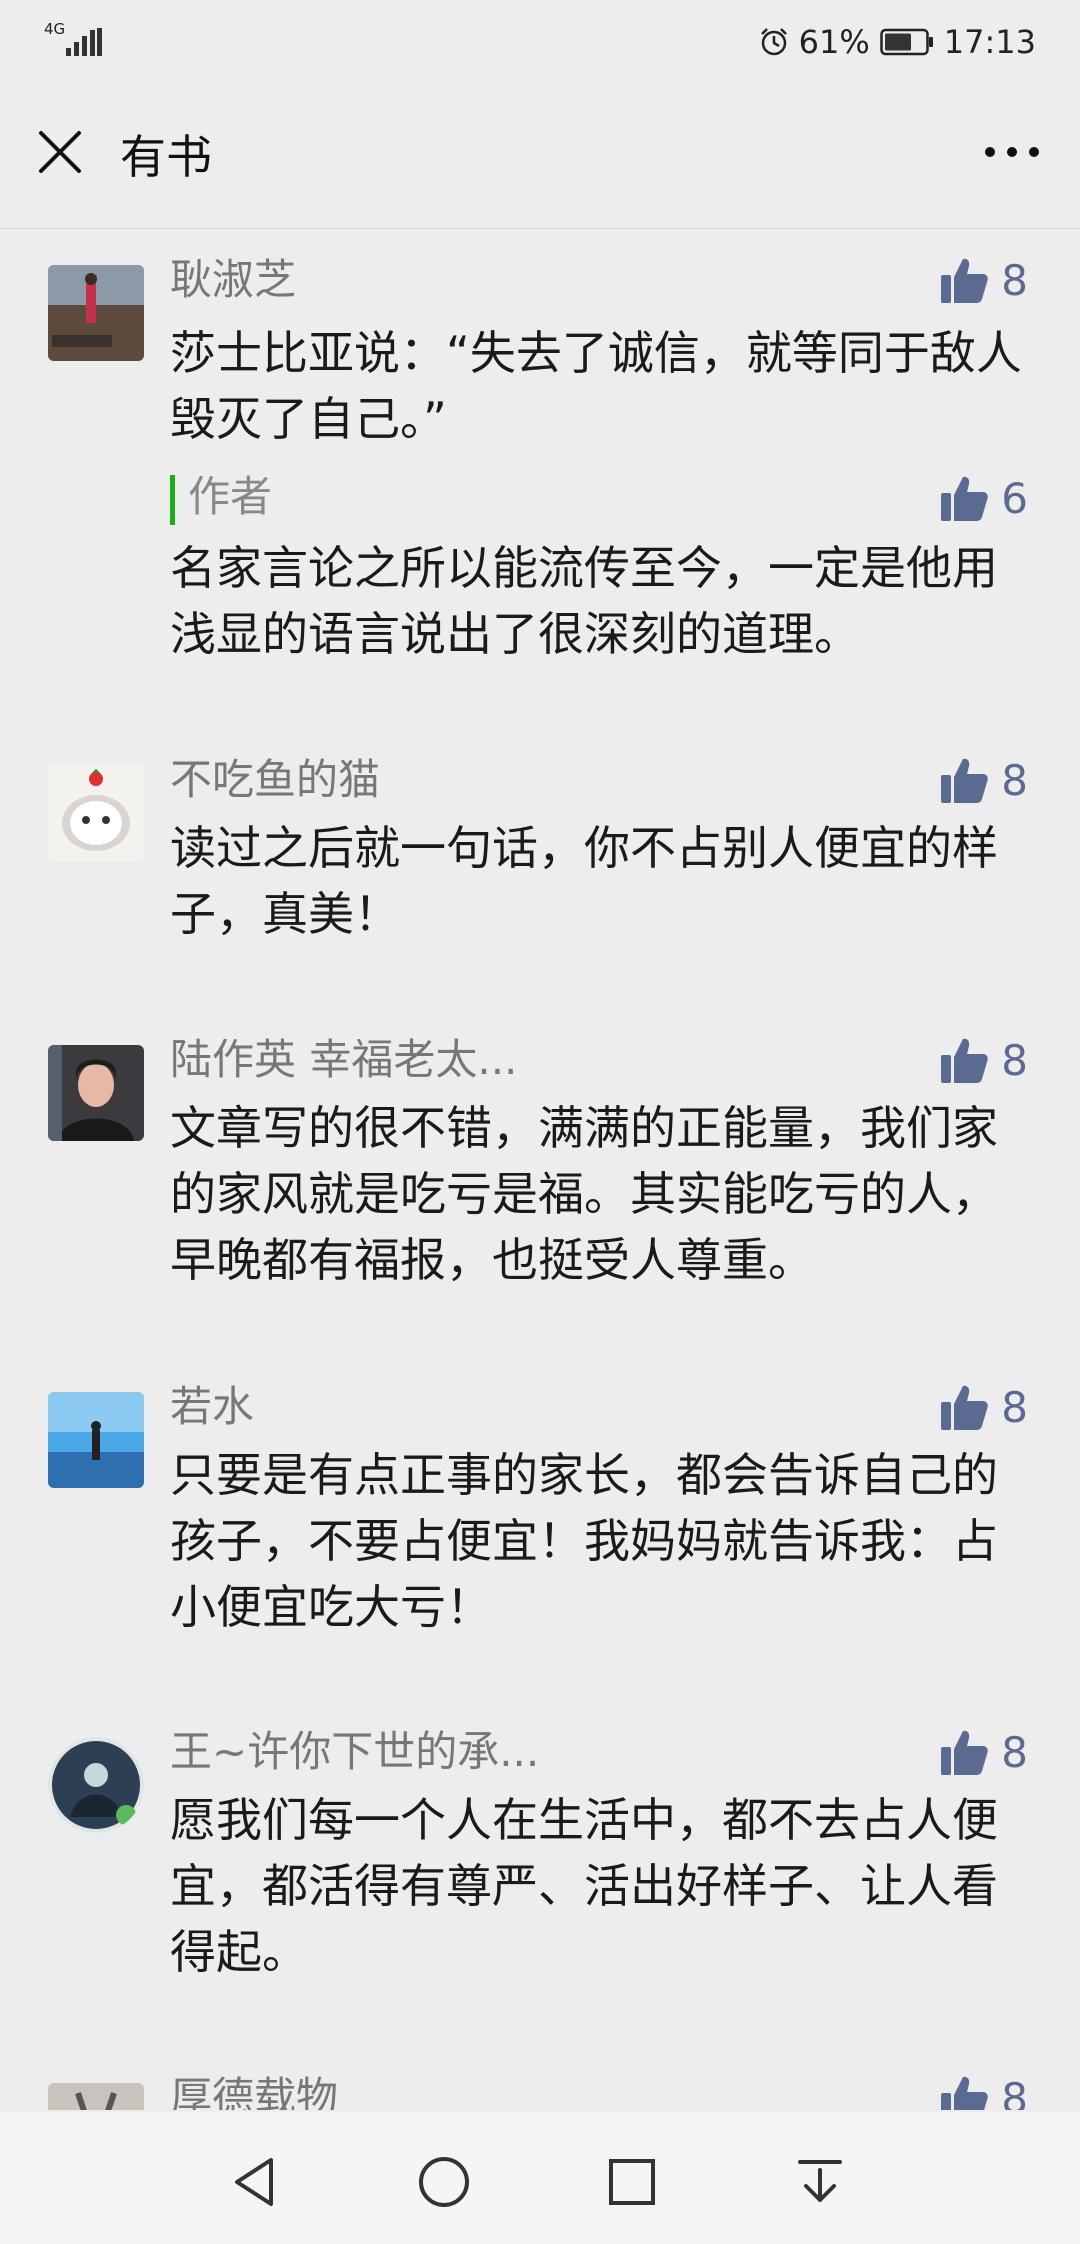 This screenshot has width=1080, height=2244. I want to click on battery-icon, so click(906, 42).